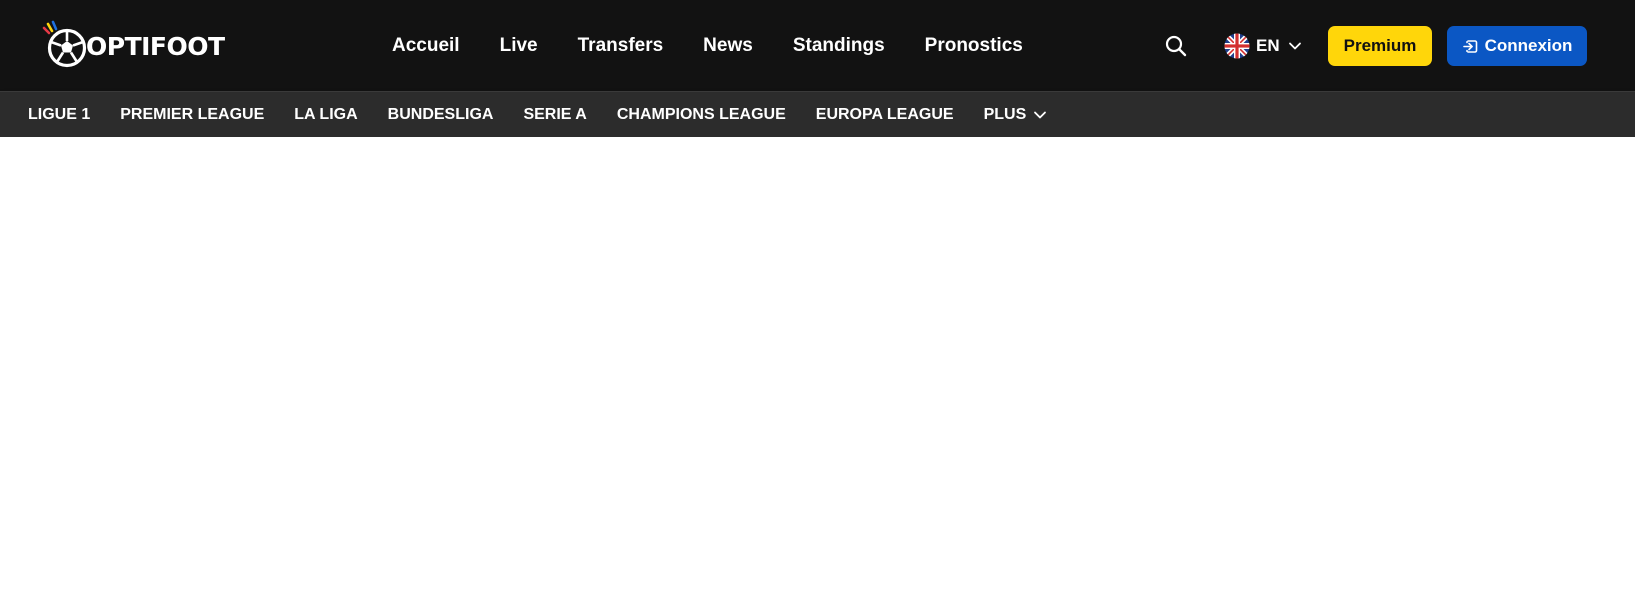  What do you see at coordinates (1469, 46) in the screenshot?
I see `login-icon` at bounding box center [1469, 46].